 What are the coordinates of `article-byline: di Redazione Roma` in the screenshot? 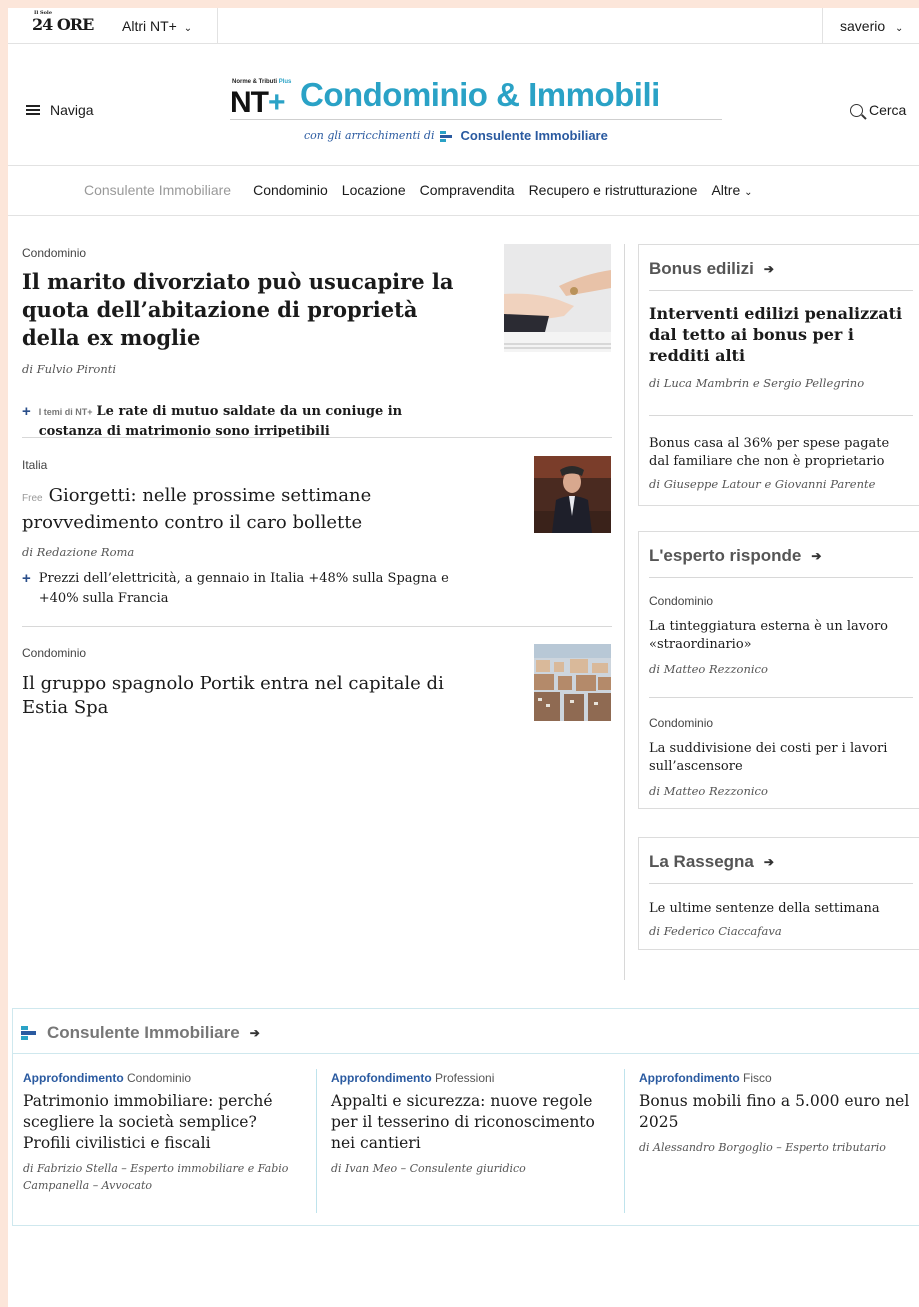 It's located at (78, 552).